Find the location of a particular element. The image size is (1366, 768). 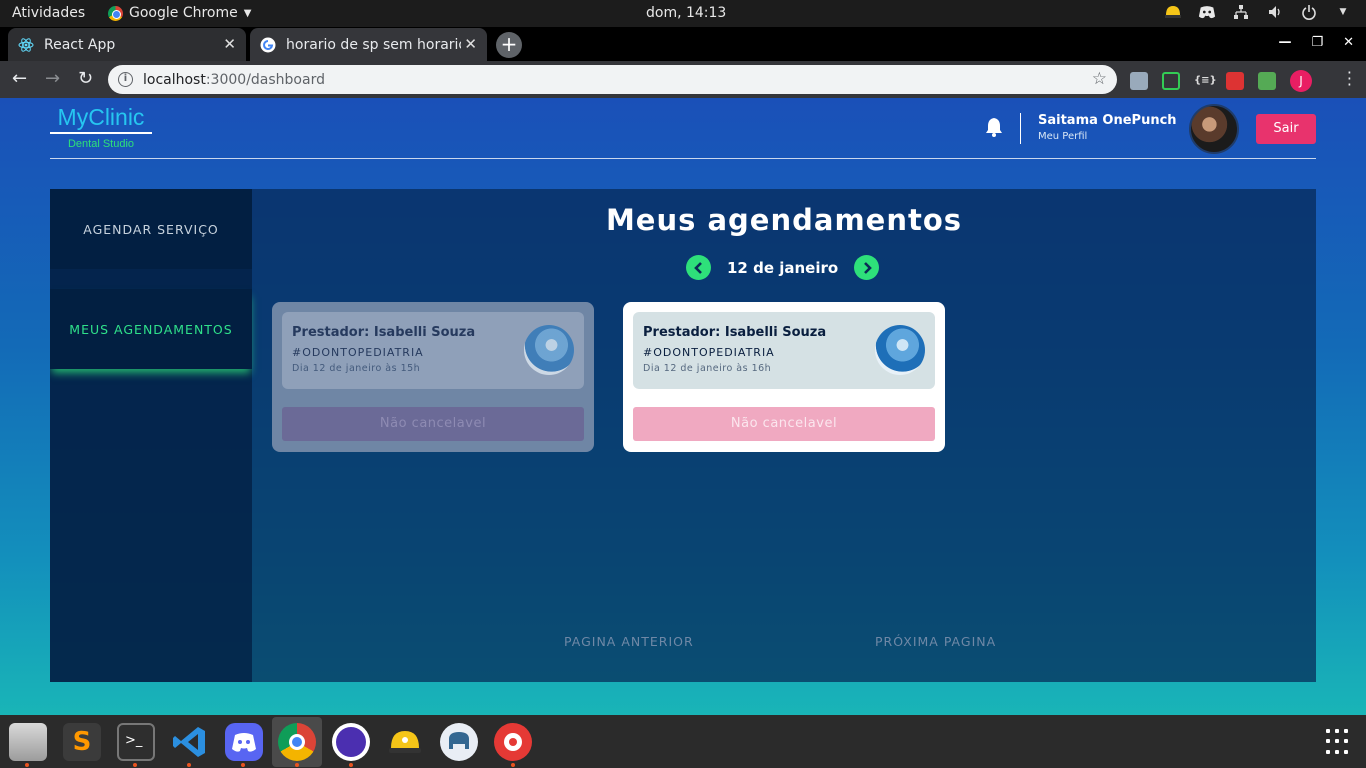

clock: dom, 14:13 is located at coordinates (686, 13).